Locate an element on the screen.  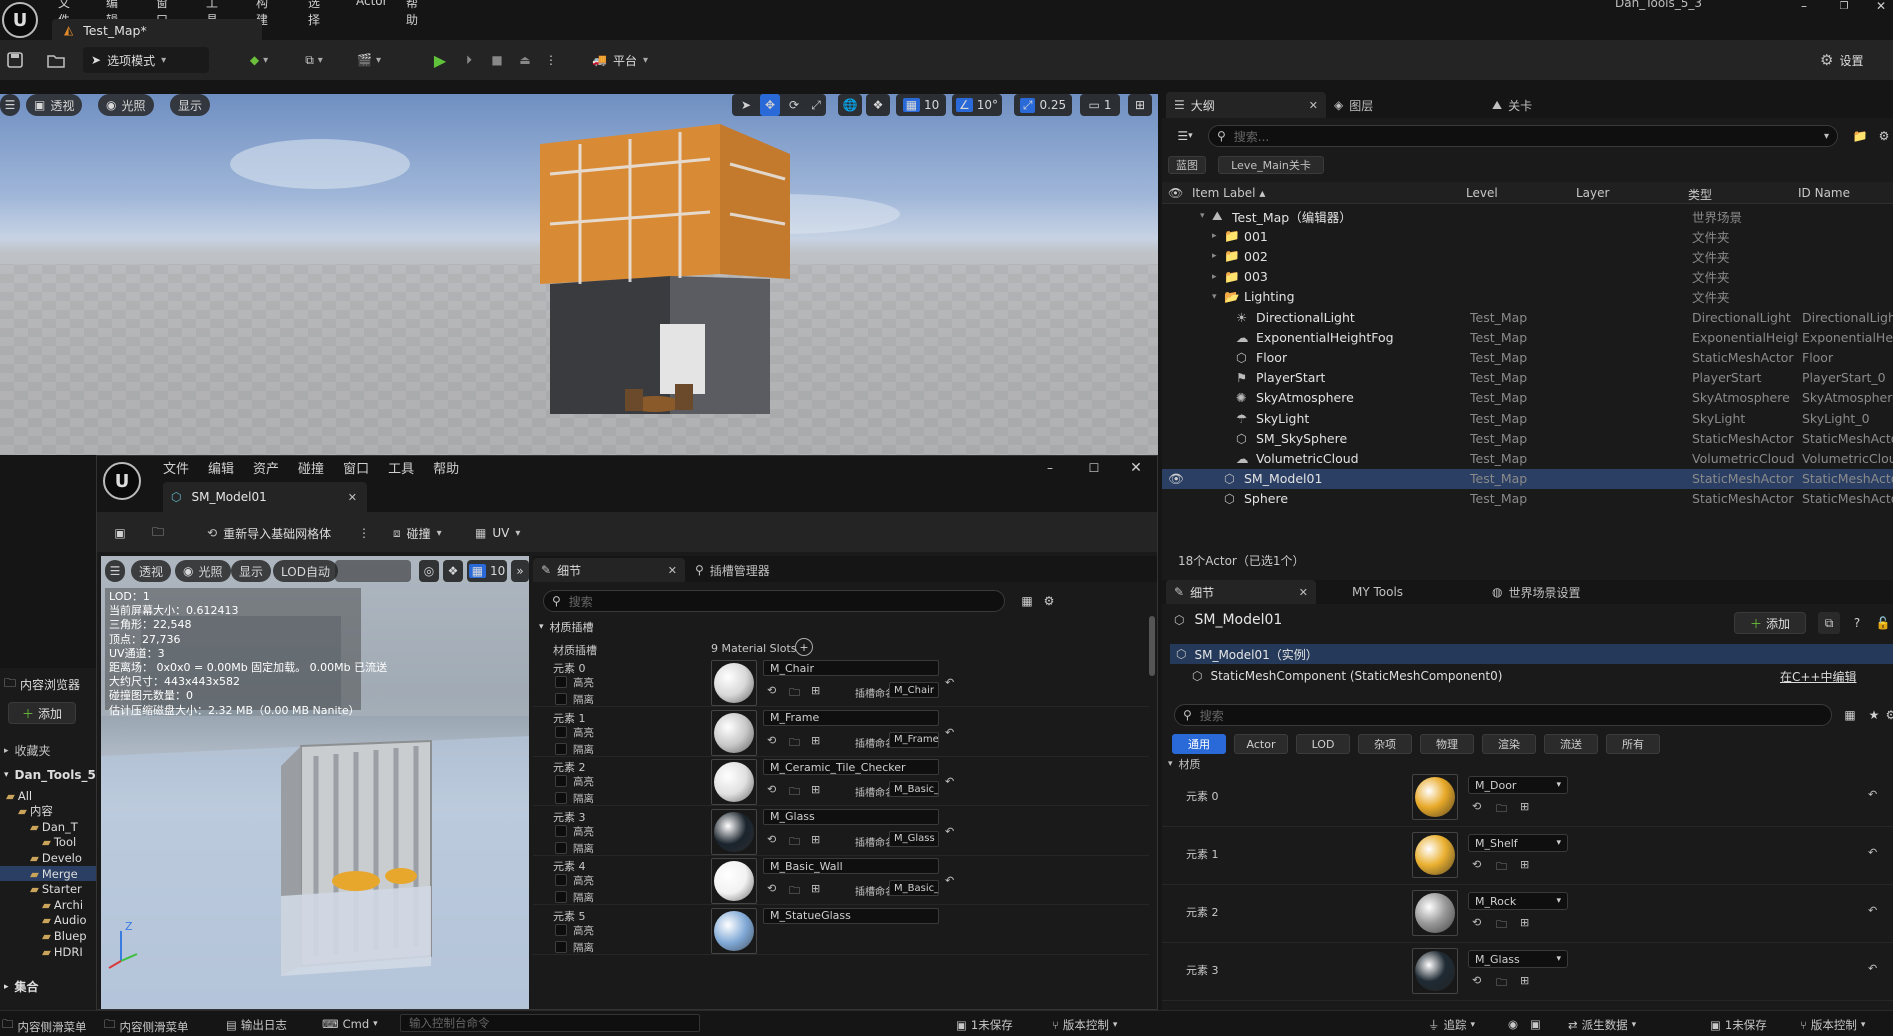
editor-menu-item: 窗口 is located at coordinates (356, 467).